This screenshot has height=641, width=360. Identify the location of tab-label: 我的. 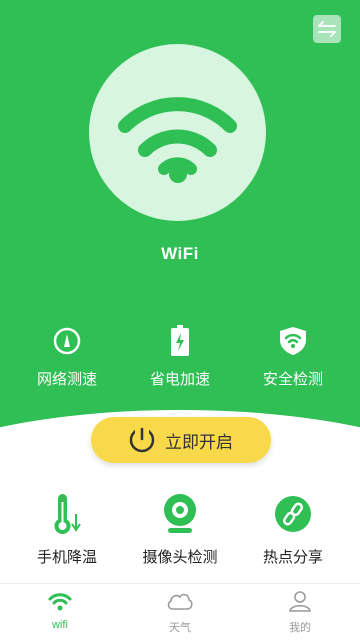
(300, 628).